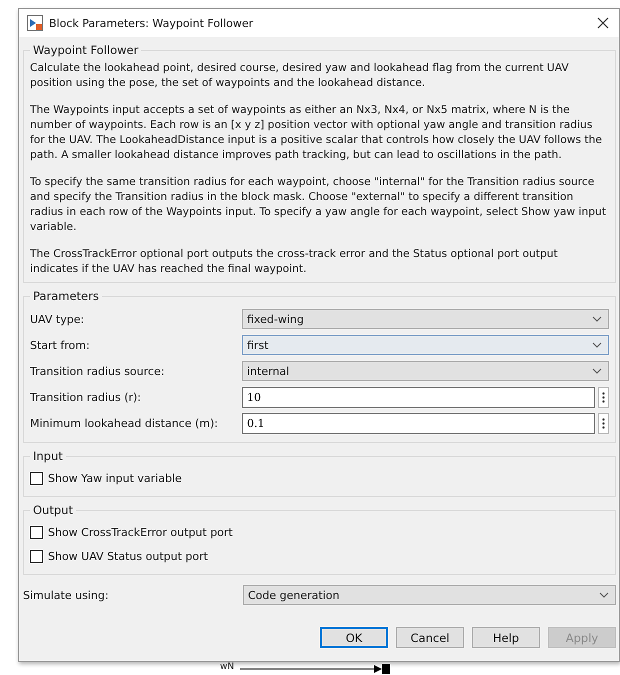 Image resolution: width=620 pixels, height=675 pixels. I want to click on input-field: 0.1, so click(418, 423).